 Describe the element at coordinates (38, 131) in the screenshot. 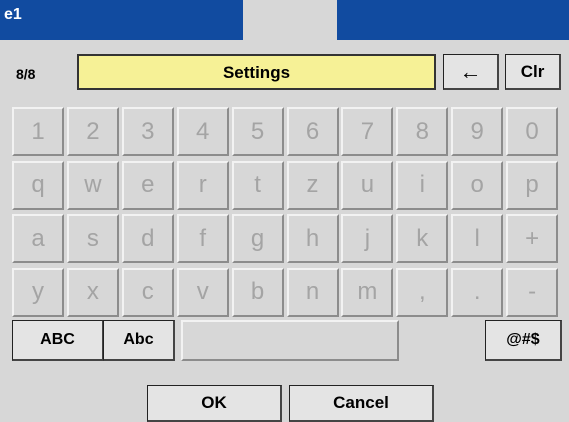

I see `key-0-0: 1` at that location.